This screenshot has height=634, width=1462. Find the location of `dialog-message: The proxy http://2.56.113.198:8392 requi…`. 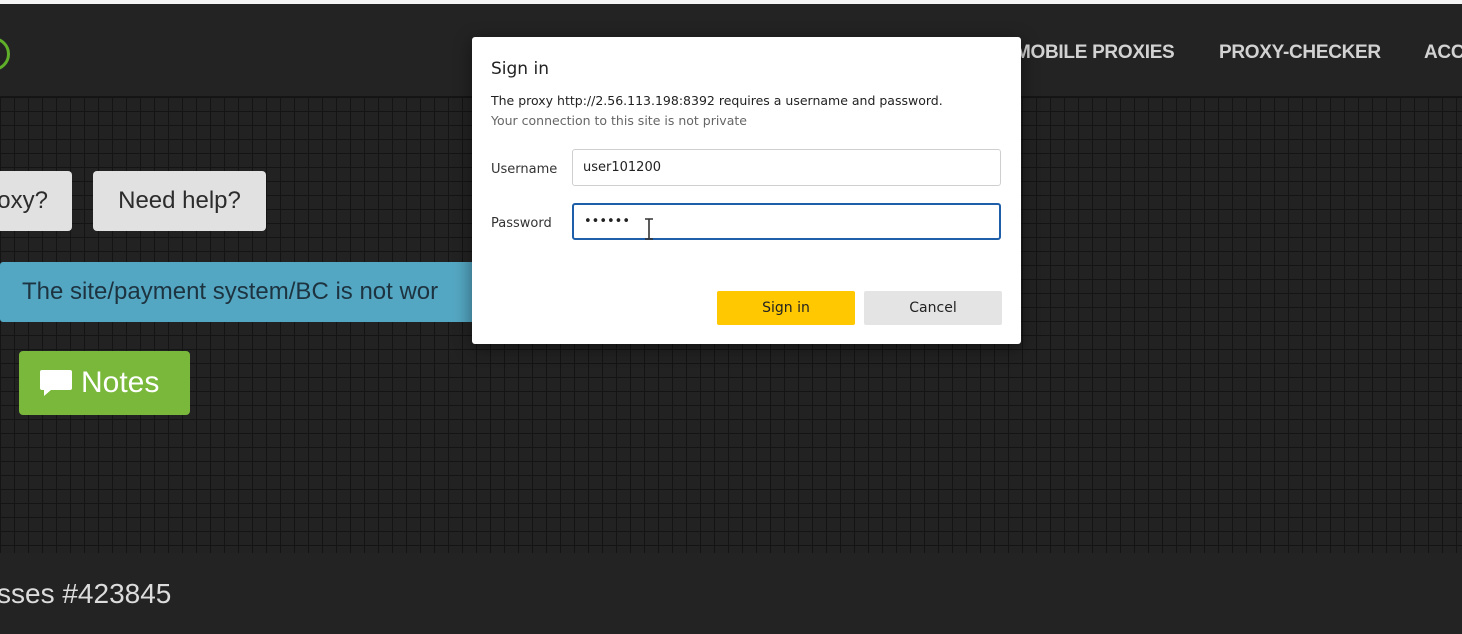

dialog-message: The proxy http://2.56.113.198:8392 requi… is located at coordinates (717, 100).